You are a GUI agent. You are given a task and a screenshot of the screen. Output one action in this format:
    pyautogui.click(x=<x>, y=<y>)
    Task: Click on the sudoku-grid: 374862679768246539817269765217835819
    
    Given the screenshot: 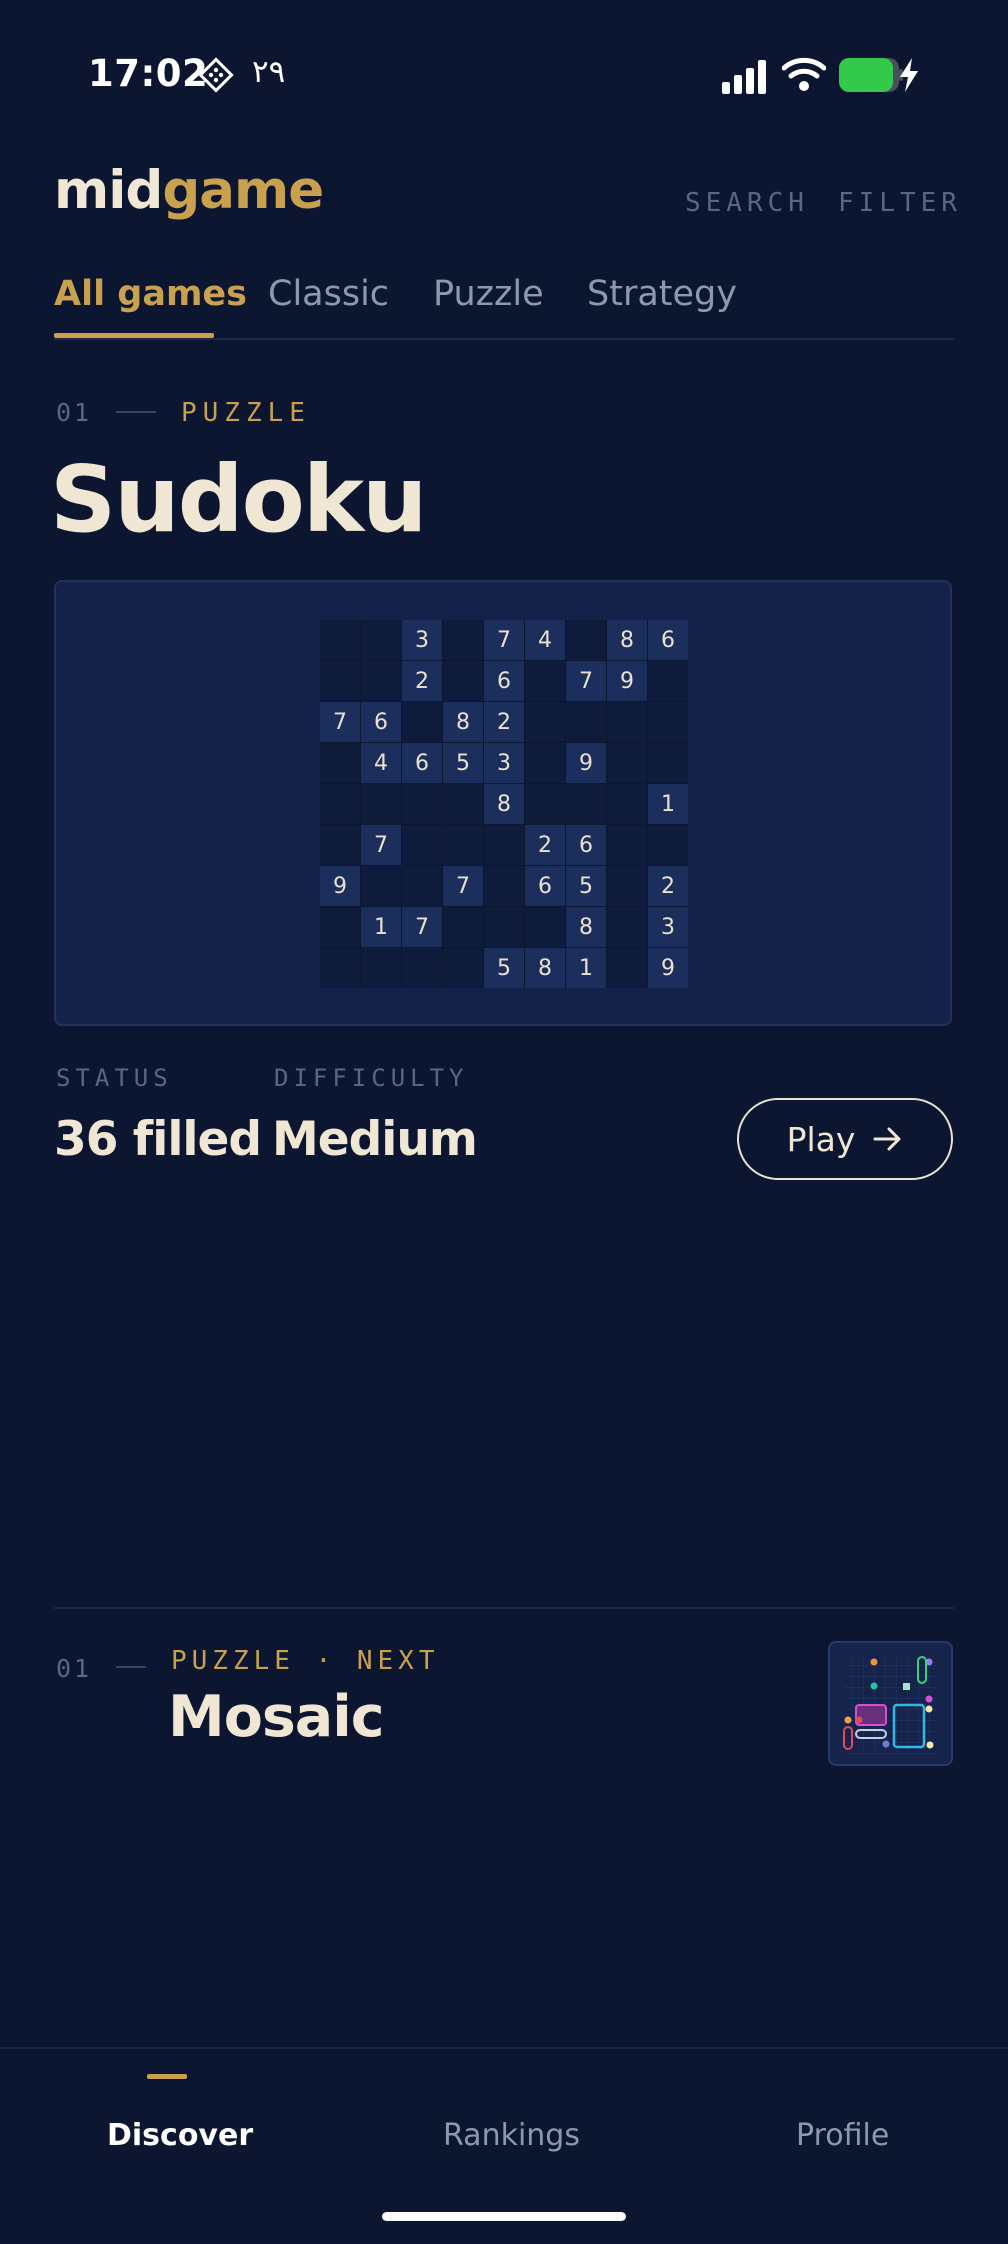 What is the action you would take?
    pyautogui.click(x=504, y=804)
    